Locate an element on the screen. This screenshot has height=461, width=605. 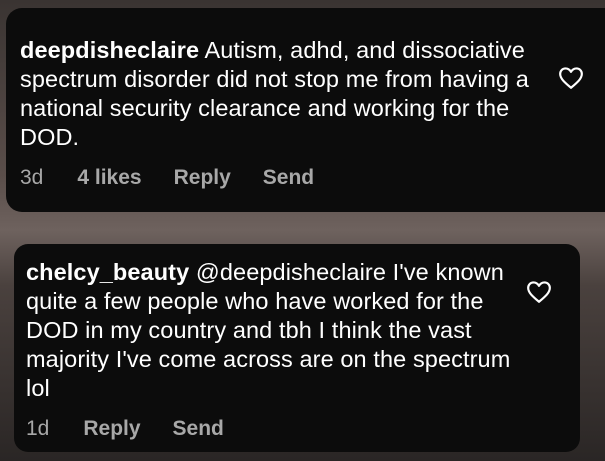
comment-time: 1d is located at coordinates (38, 428).